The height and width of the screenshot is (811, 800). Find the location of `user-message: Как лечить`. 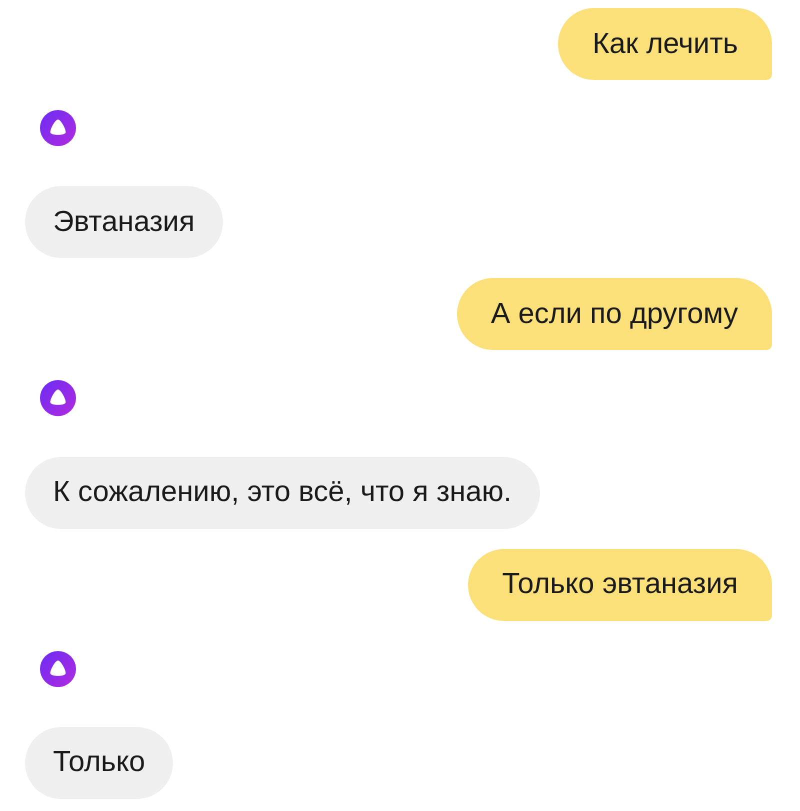

user-message: Как лечить is located at coordinates (665, 44).